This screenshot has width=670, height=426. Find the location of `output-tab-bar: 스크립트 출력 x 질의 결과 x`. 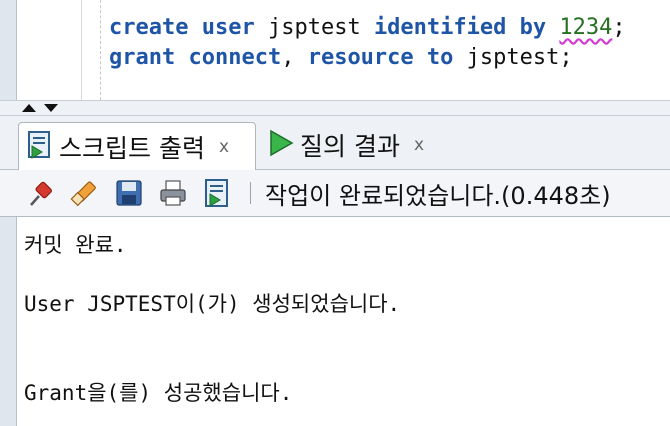

output-tab-bar: 스크립트 출력 x 질의 결과 x is located at coordinates (335, 143).